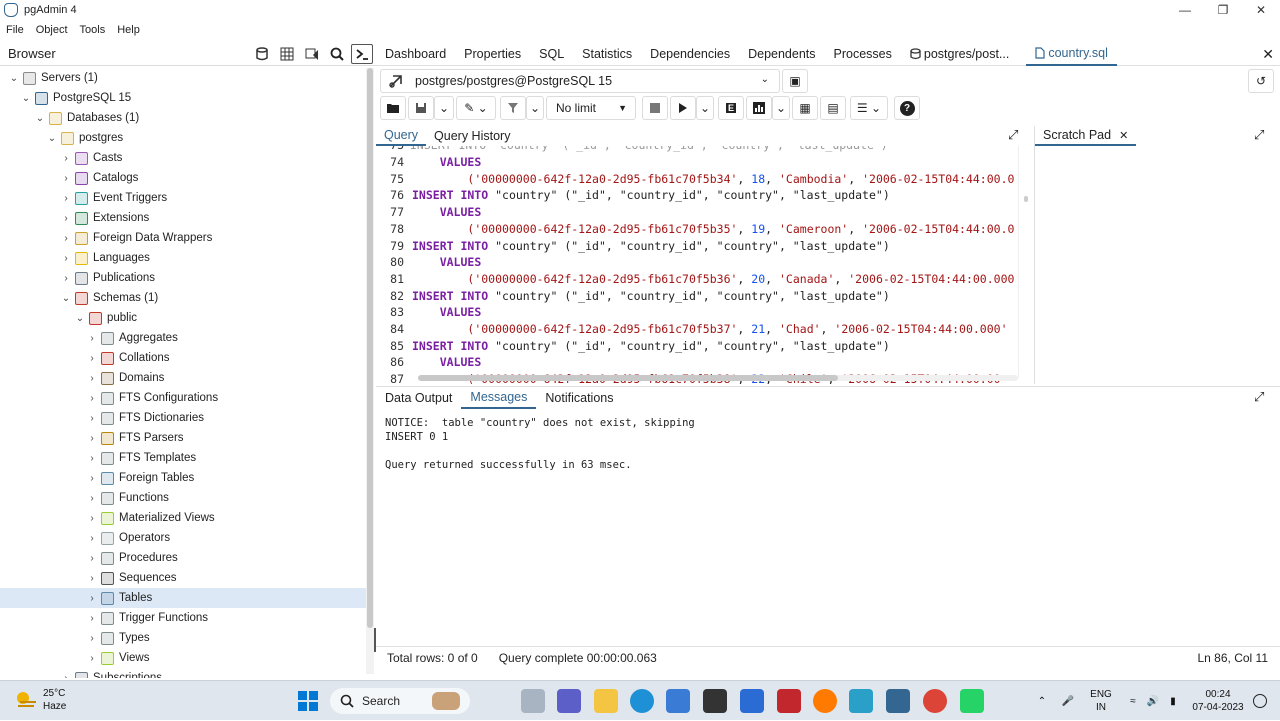 This screenshot has height=721, width=1280. What do you see at coordinates (789, 701) in the screenshot?
I see `mcafee-icon` at bounding box center [789, 701].